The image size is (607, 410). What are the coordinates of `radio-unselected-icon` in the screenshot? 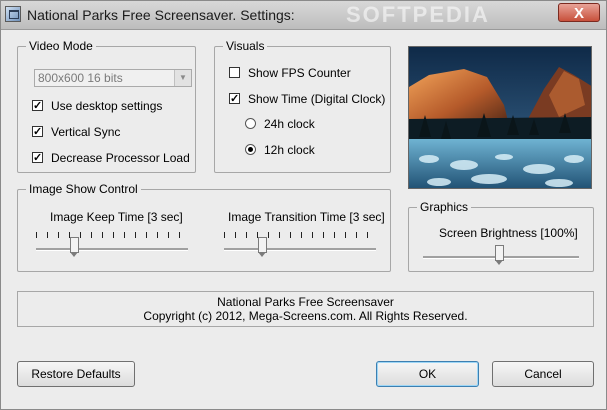 It's located at (250, 124).